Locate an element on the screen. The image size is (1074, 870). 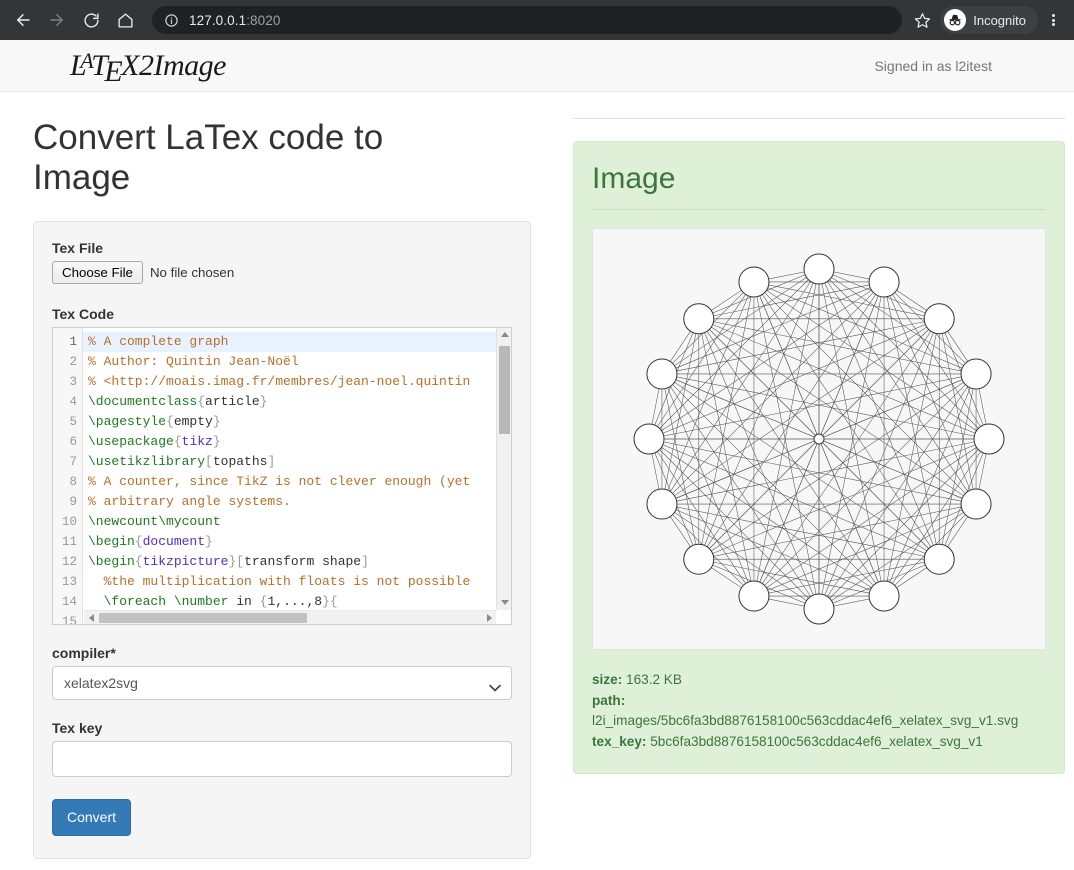
size-label: size: is located at coordinates (607, 679).